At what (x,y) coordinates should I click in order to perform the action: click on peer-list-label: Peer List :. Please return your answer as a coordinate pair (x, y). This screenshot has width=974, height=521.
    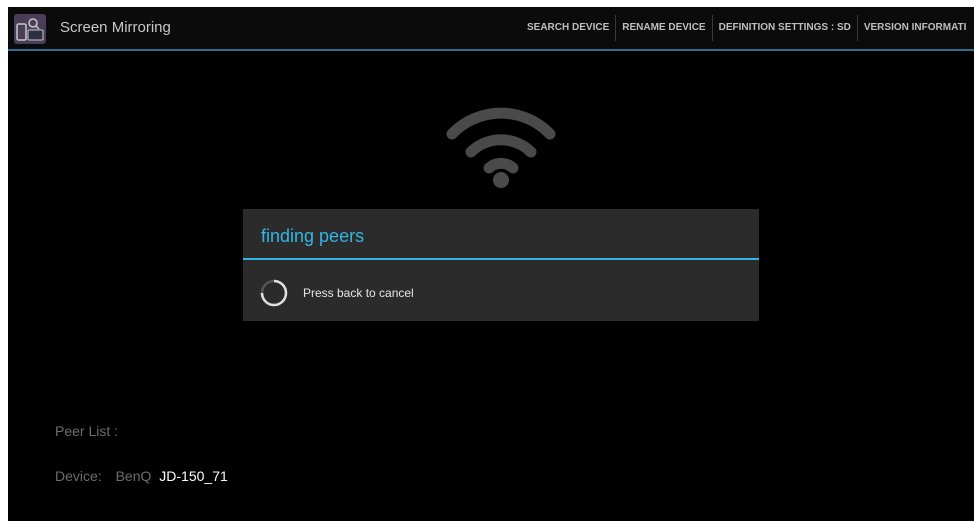
    Looking at the image, I should click on (87, 431).